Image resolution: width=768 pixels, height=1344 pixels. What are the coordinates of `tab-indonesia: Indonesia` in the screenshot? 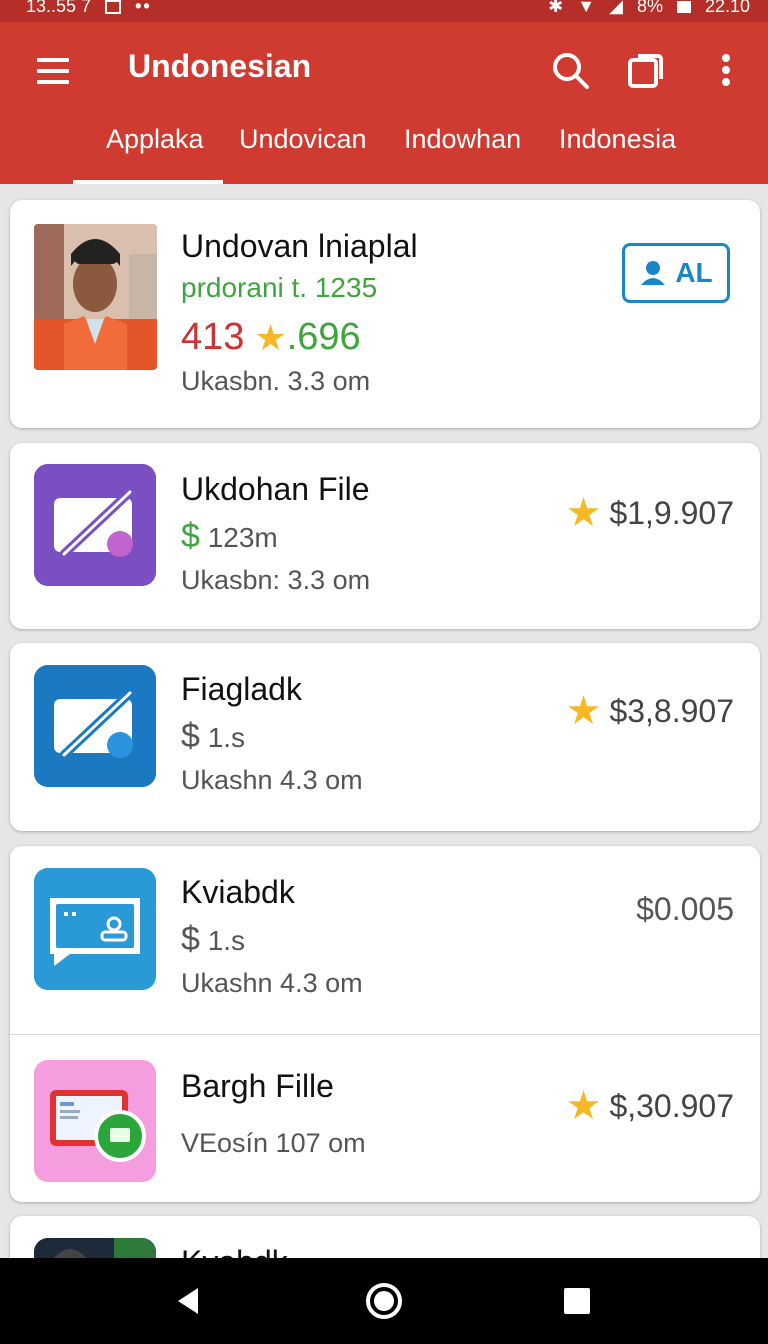 It's located at (617, 139).